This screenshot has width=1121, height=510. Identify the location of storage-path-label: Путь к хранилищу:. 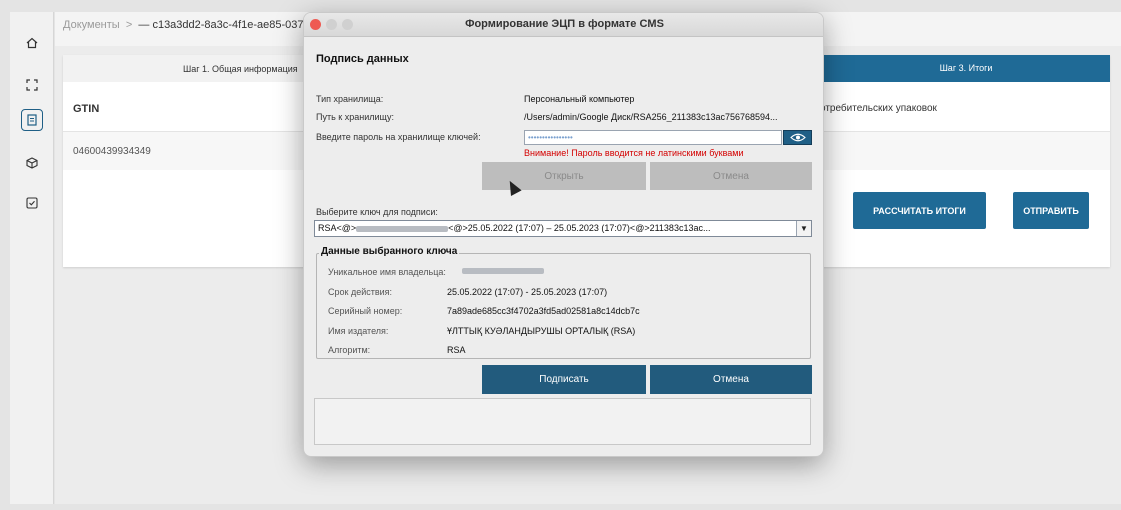
(355, 117).